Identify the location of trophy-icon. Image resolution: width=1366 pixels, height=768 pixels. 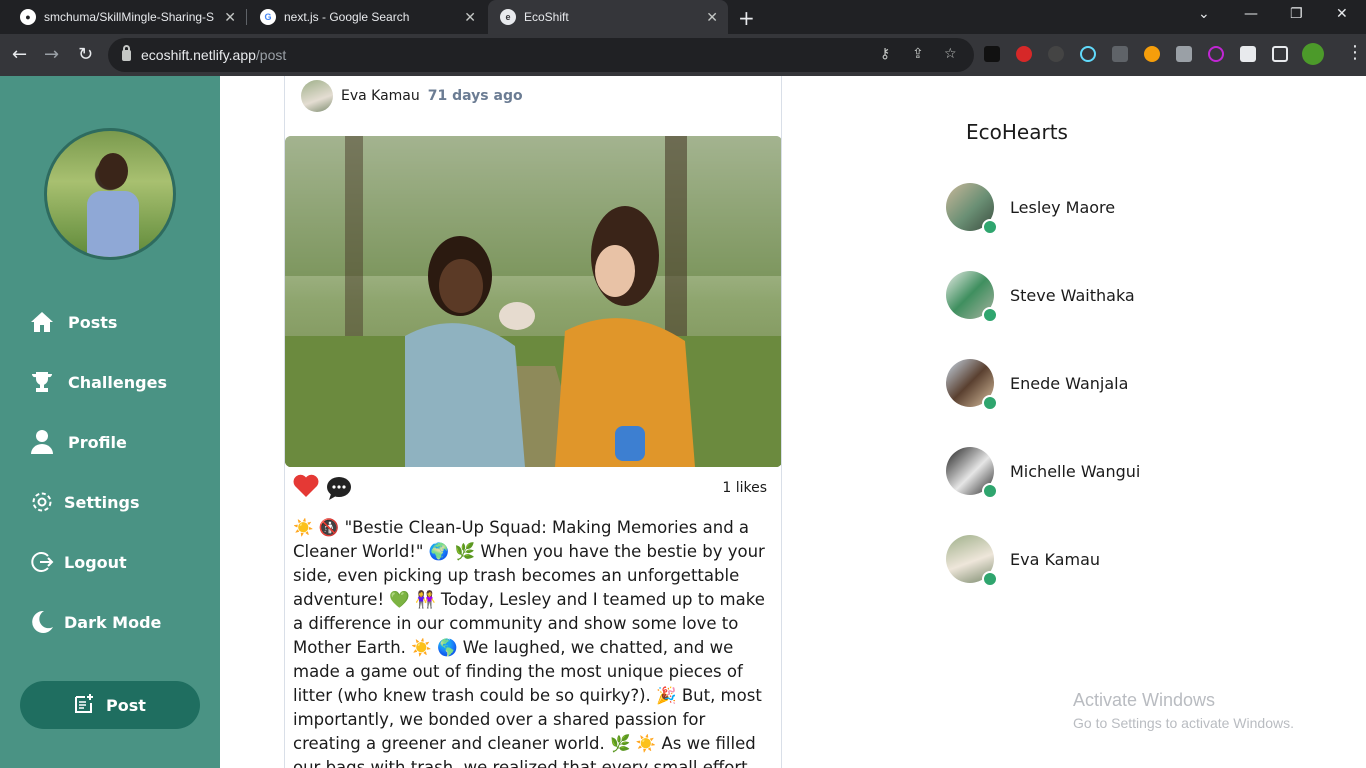
(42, 382).